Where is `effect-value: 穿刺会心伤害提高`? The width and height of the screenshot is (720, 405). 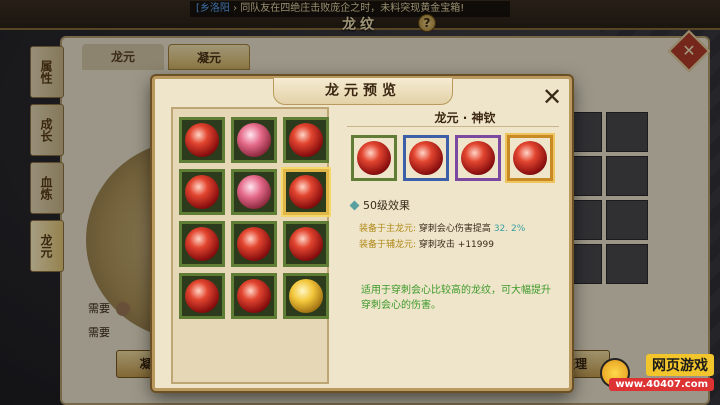 effect-value: 穿刺会心伤害提高 is located at coordinates (454, 229).